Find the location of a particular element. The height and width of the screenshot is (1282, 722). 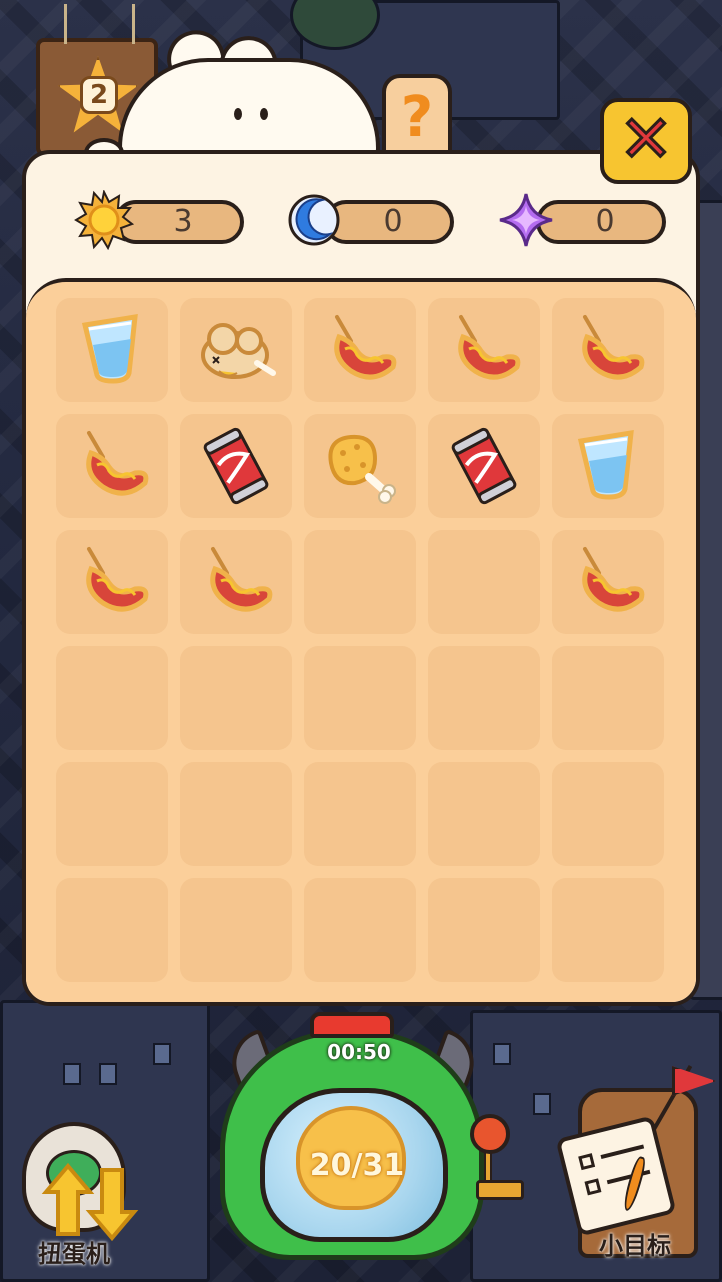

joystick-base is located at coordinates (500, 1190).